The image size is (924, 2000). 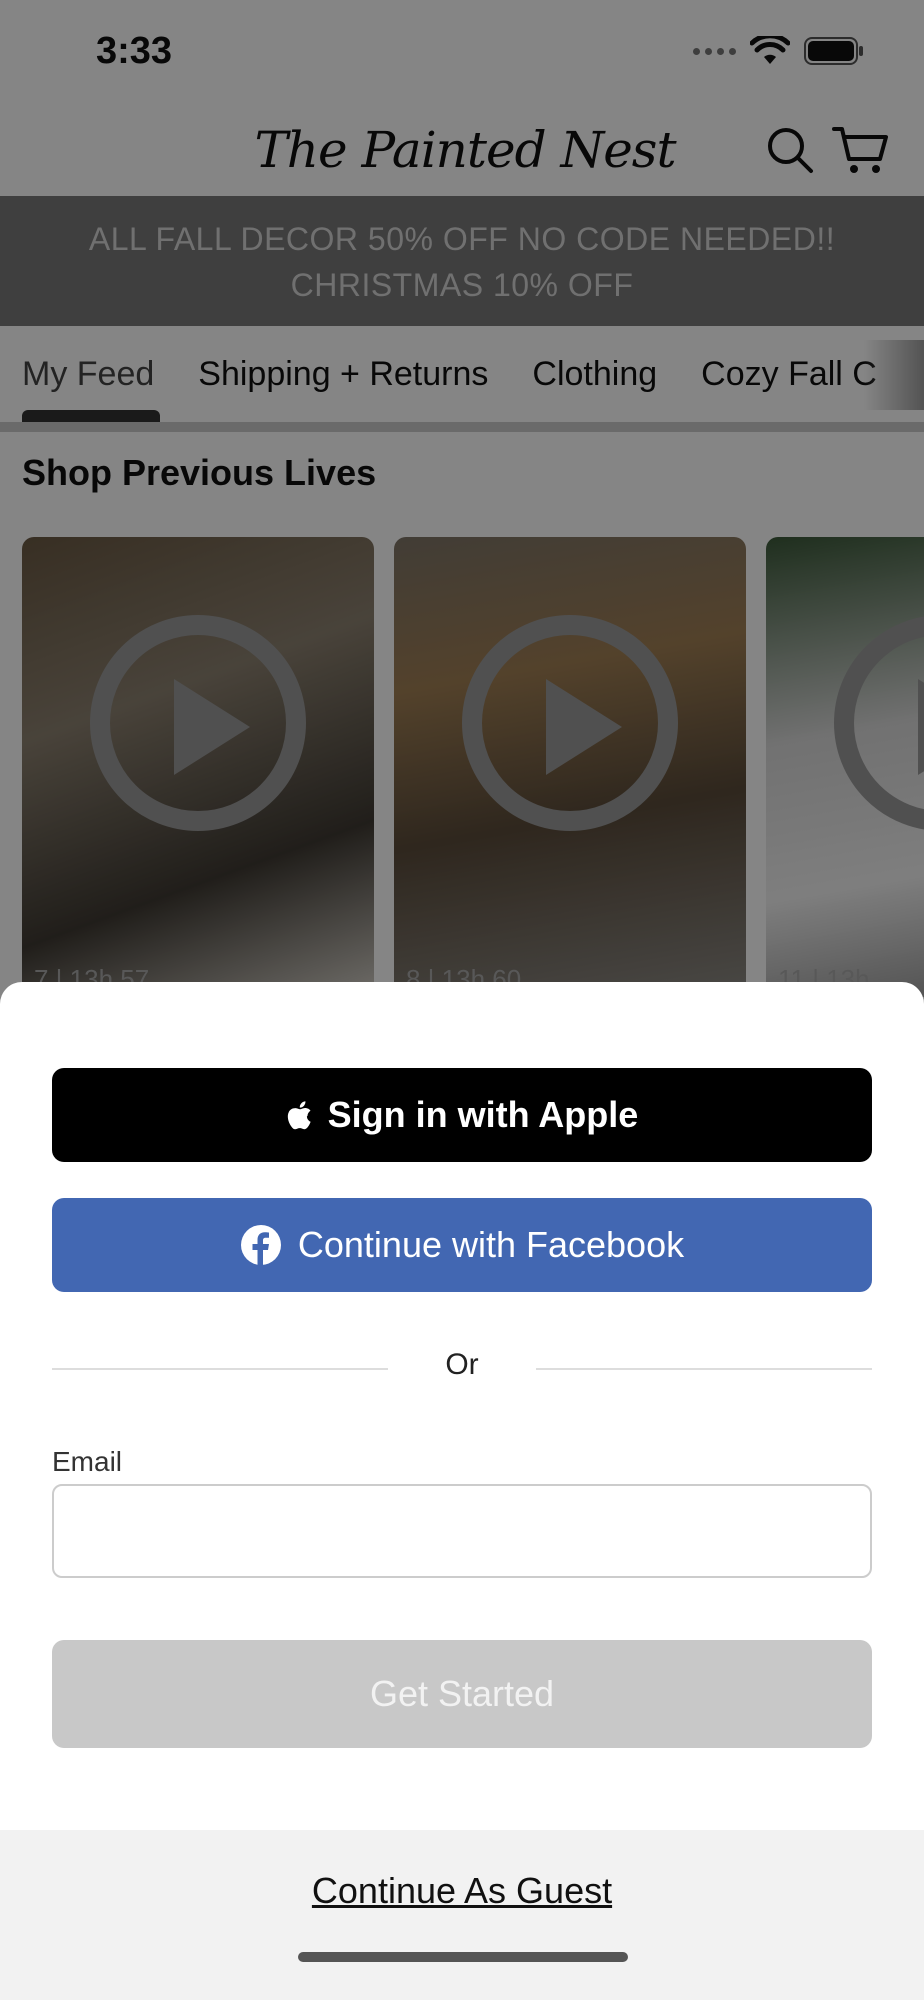 What do you see at coordinates (462, 1364) in the screenshot?
I see `or-text: Or` at bounding box center [462, 1364].